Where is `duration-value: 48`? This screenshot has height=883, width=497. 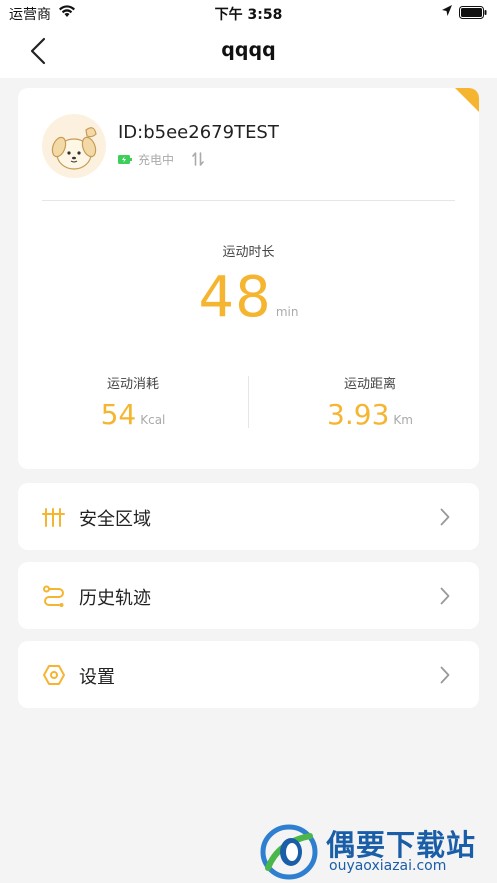 duration-value: 48 is located at coordinates (235, 297).